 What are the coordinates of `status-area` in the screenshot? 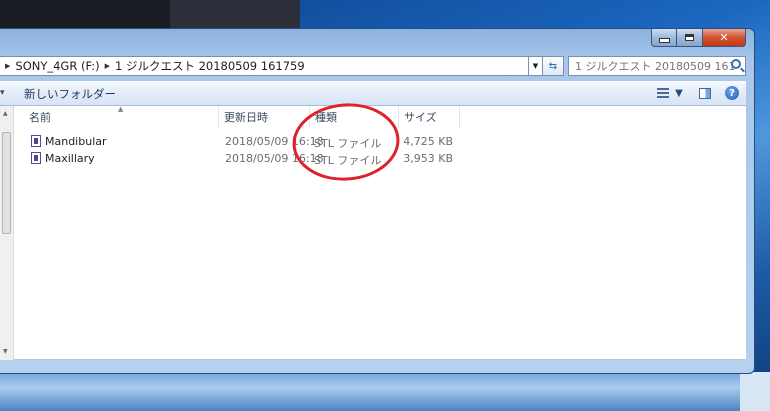 It's located at (373, 366).